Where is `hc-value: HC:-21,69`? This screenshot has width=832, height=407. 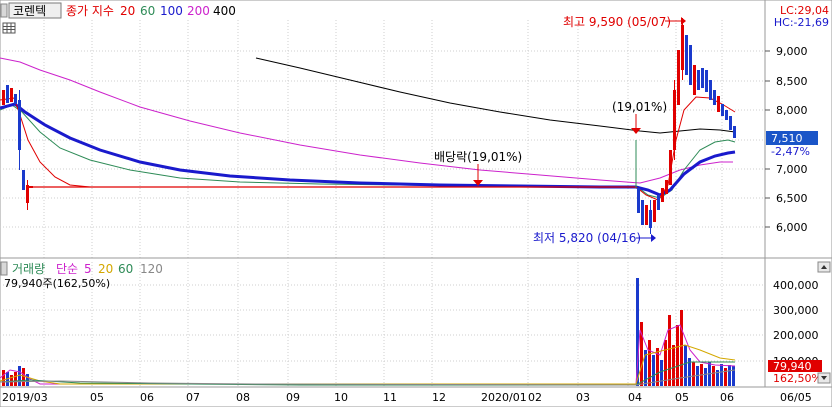 hc-value: HC:-21,69 is located at coordinates (801, 22).